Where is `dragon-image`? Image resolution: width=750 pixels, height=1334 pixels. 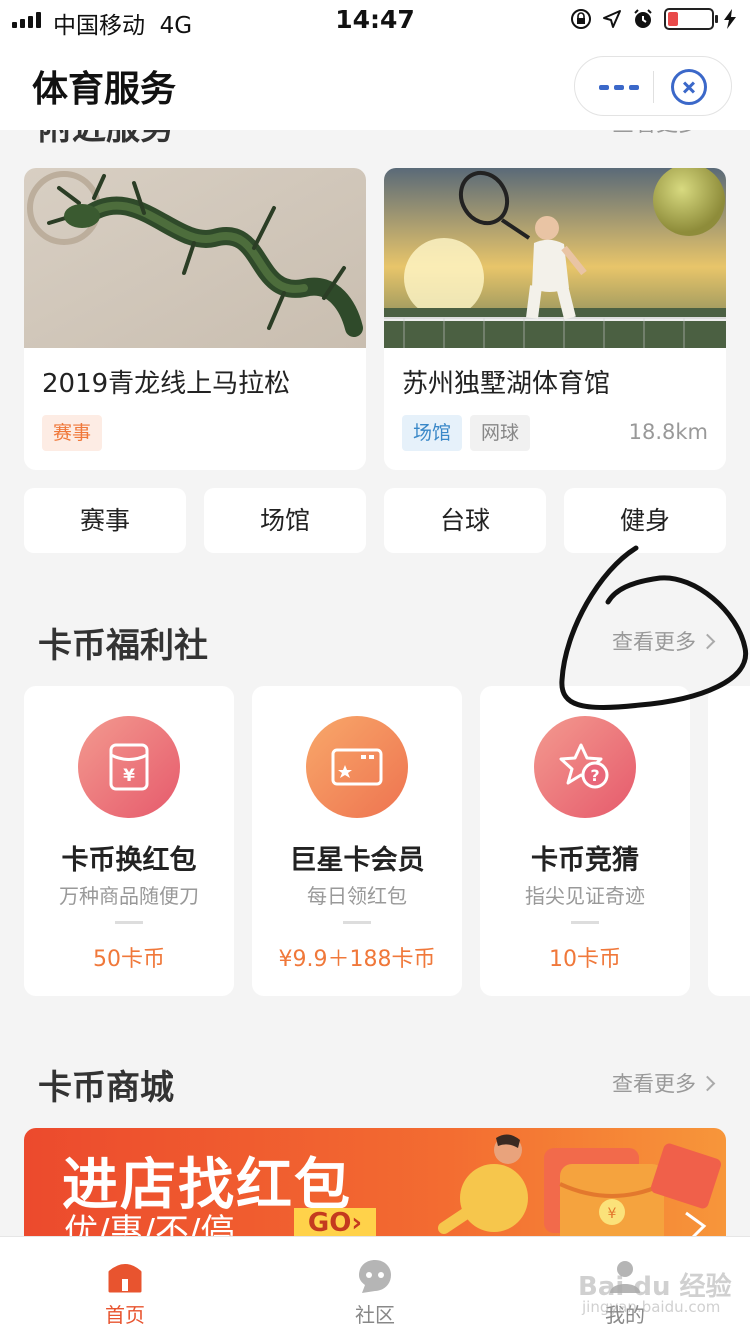
dragon-image is located at coordinates (195, 258).